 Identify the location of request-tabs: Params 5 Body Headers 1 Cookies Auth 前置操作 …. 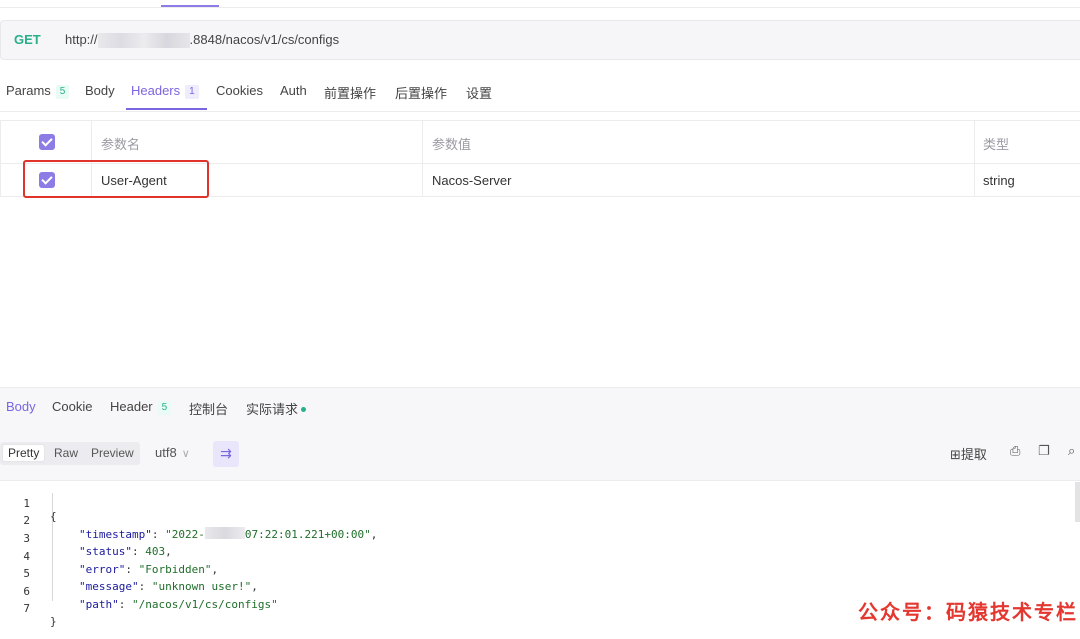
(540, 95).